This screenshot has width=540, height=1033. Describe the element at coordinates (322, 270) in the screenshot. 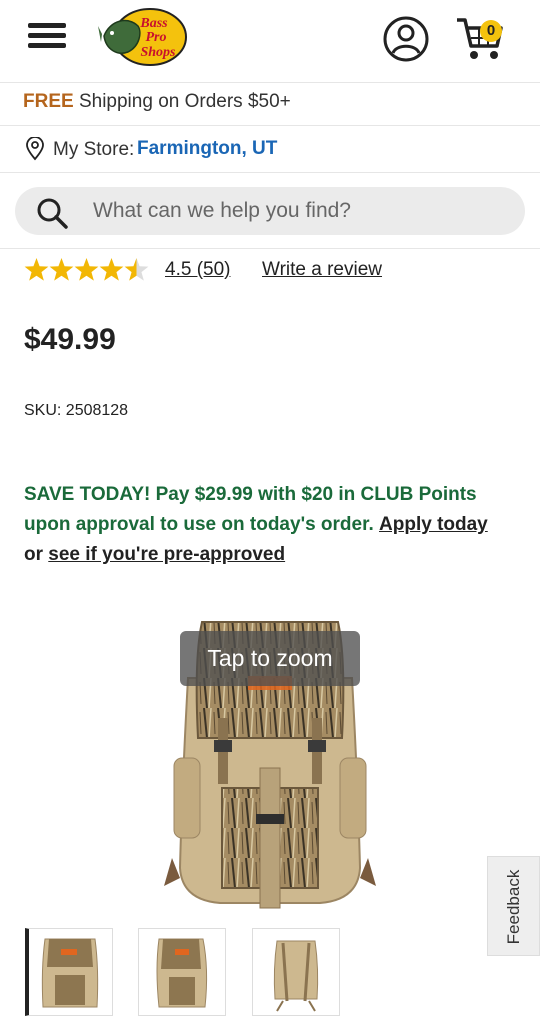

I see `write-review-link: Write a review` at that location.